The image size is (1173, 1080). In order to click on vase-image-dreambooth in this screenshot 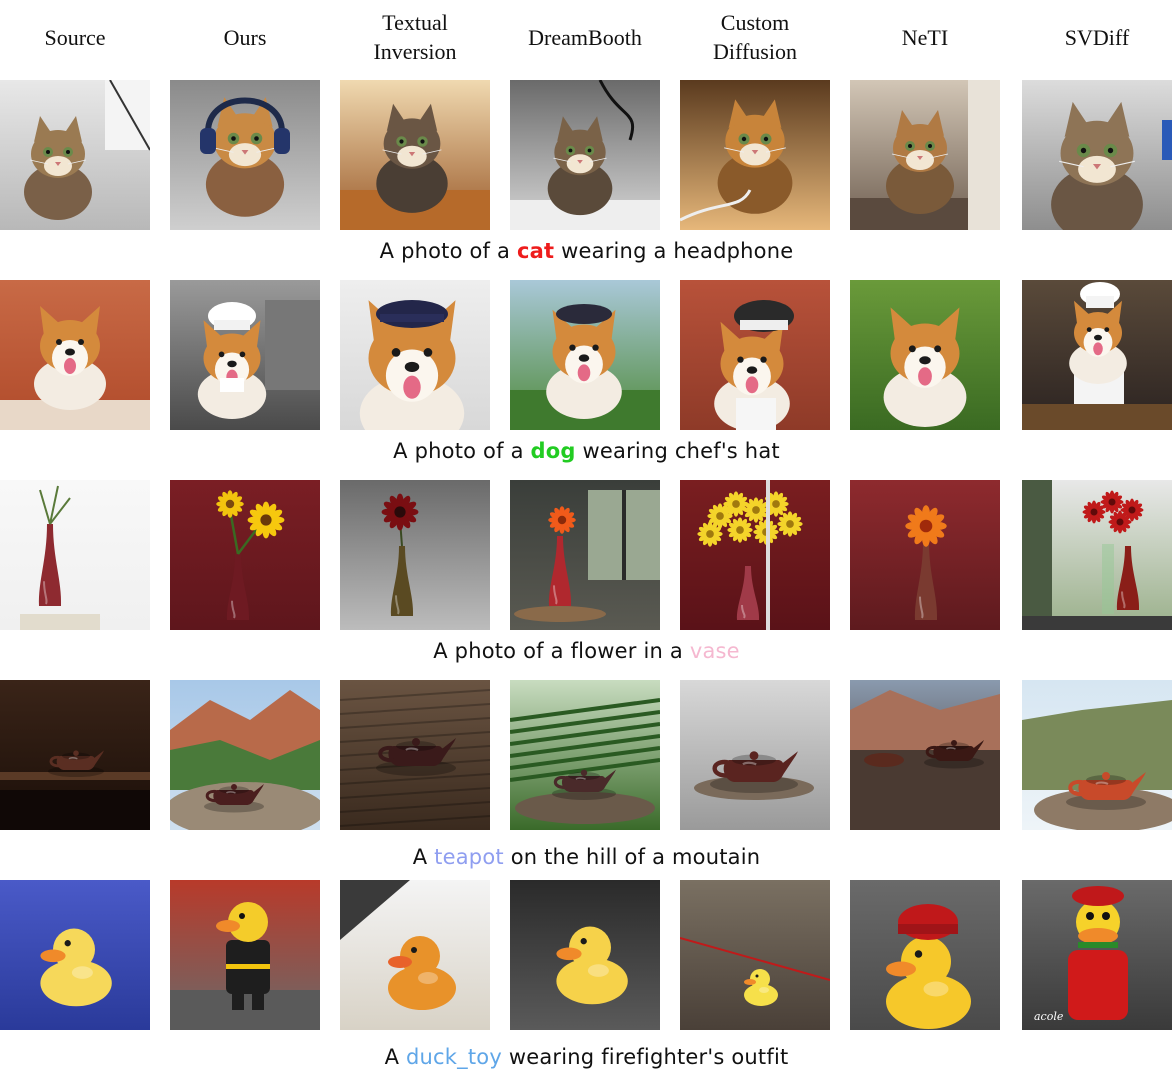, I will do `click(585, 555)`.